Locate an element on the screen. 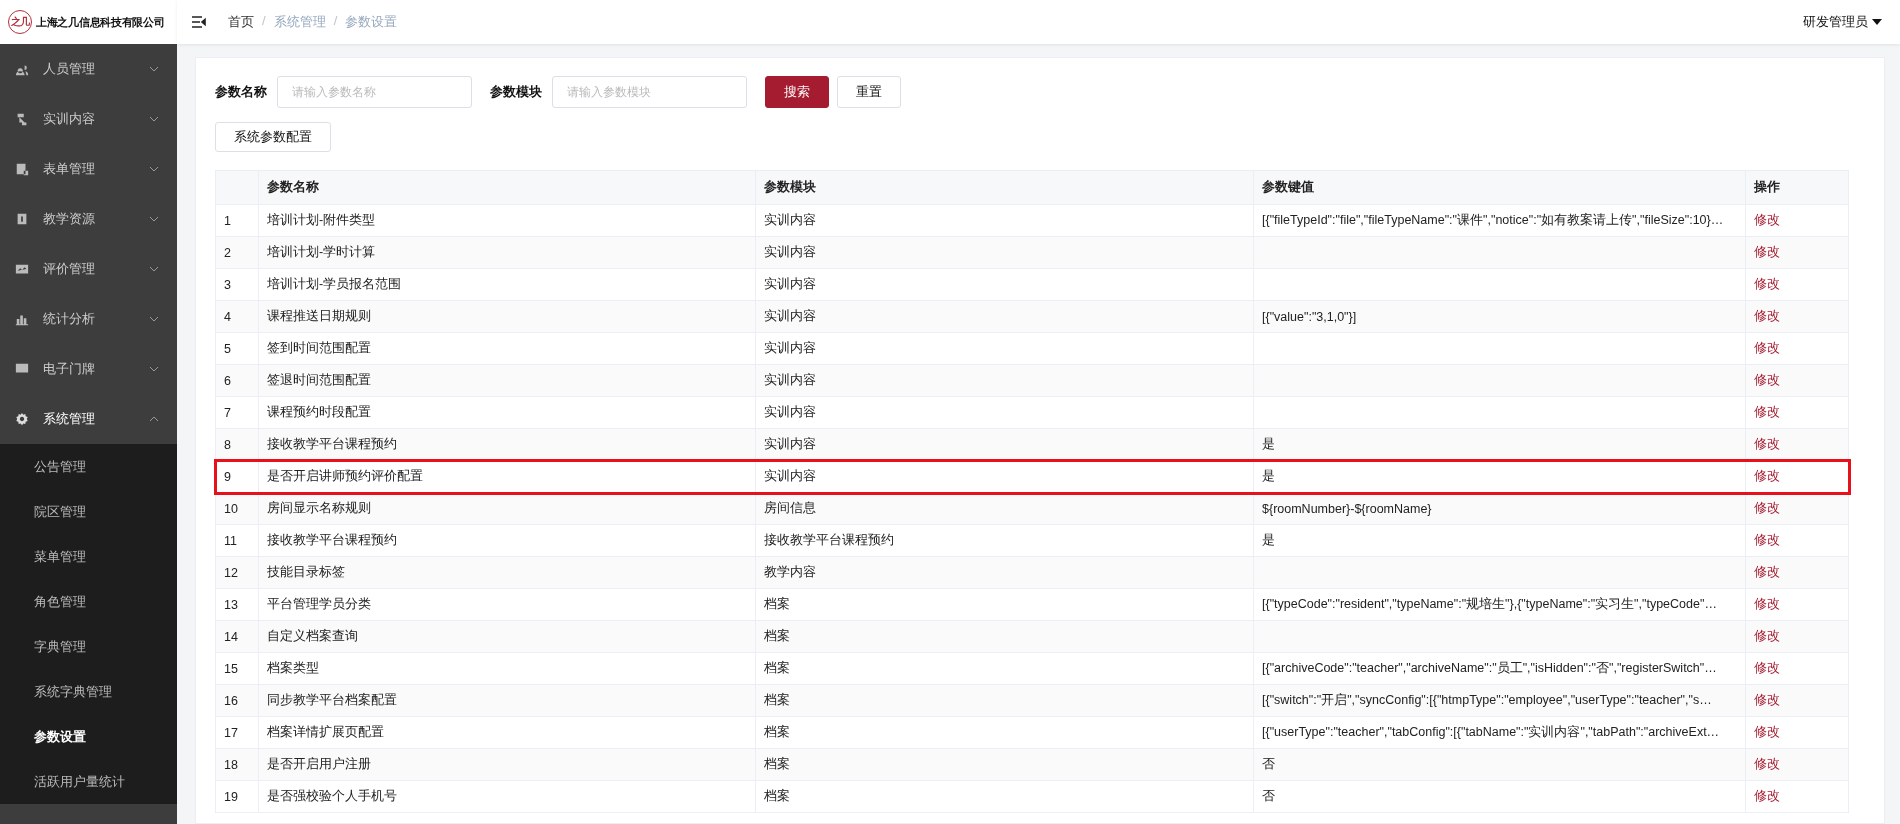  company-name: 上海之几信息科技有限公司 is located at coordinates (100, 22).